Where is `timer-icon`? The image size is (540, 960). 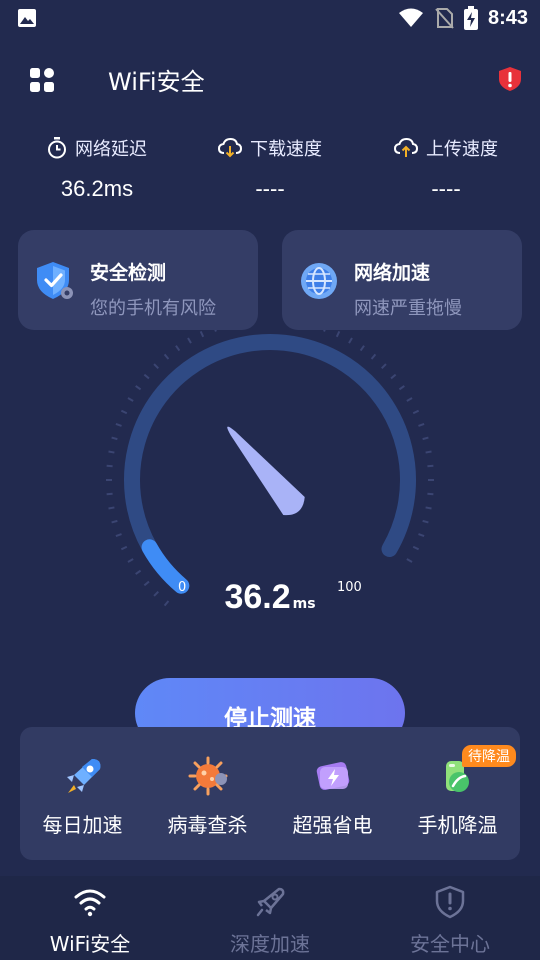
timer-icon is located at coordinates (57, 148).